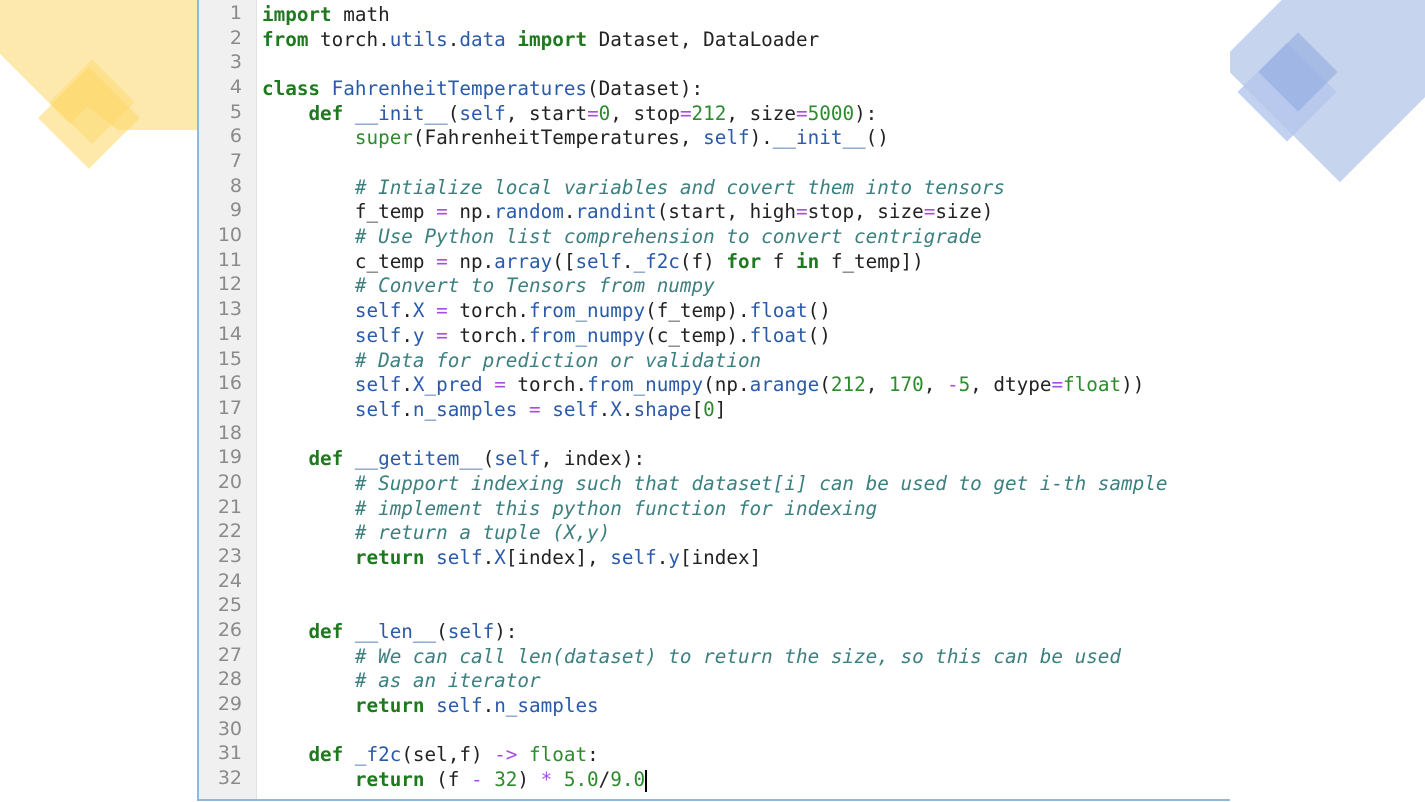 The width and height of the screenshot is (1425, 802). I want to click on token-comment: # return a tuple (X,y), so click(482, 533).